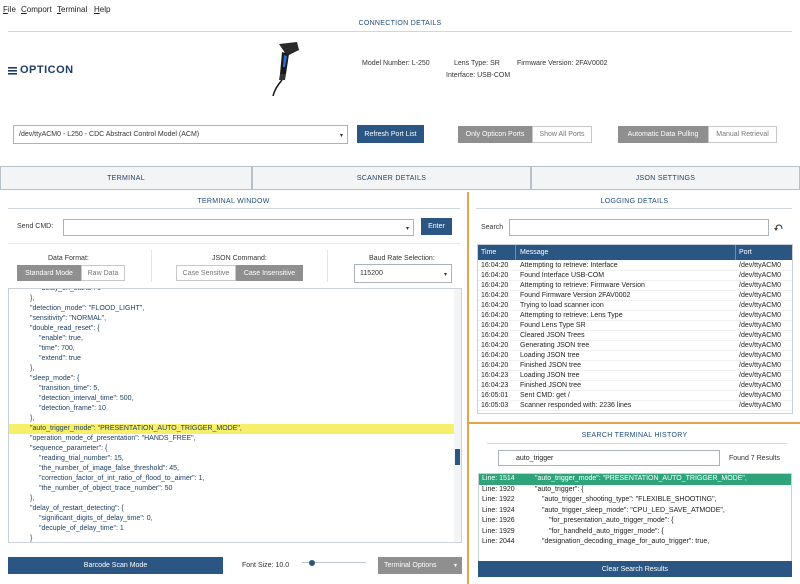 The image size is (800, 584). What do you see at coordinates (232, 459) in the screenshot?
I see `terminal-line: "reading_trial_number": 15,` at bounding box center [232, 459].